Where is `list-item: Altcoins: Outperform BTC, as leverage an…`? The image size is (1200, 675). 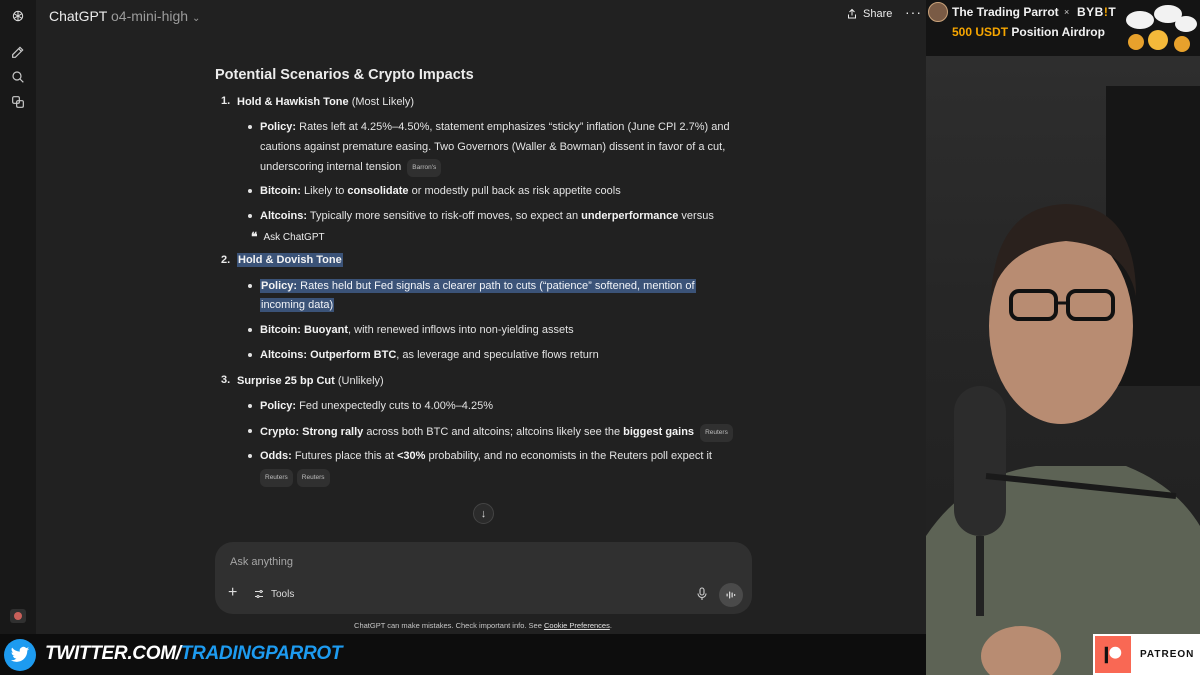 list-item: Altcoins: Outperform BTC, as leverage an… is located at coordinates (429, 355).